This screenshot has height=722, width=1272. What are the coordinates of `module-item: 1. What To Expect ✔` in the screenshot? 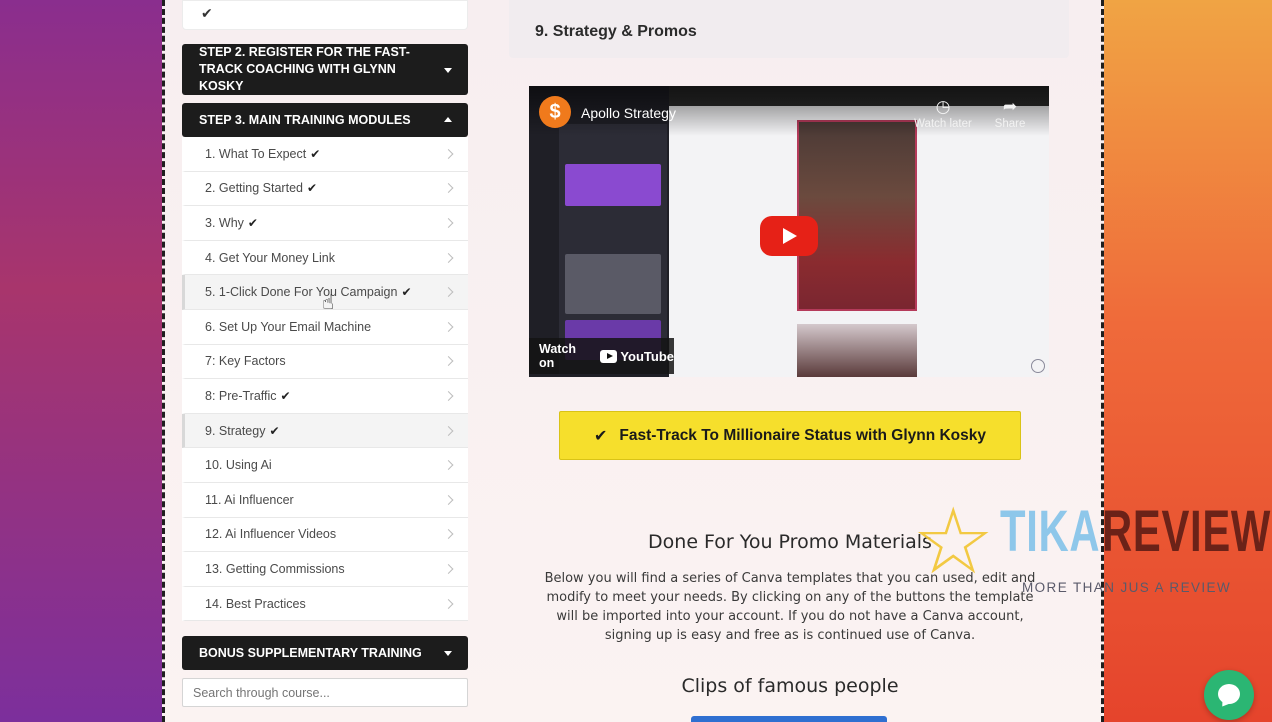 It's located at (325, 154).